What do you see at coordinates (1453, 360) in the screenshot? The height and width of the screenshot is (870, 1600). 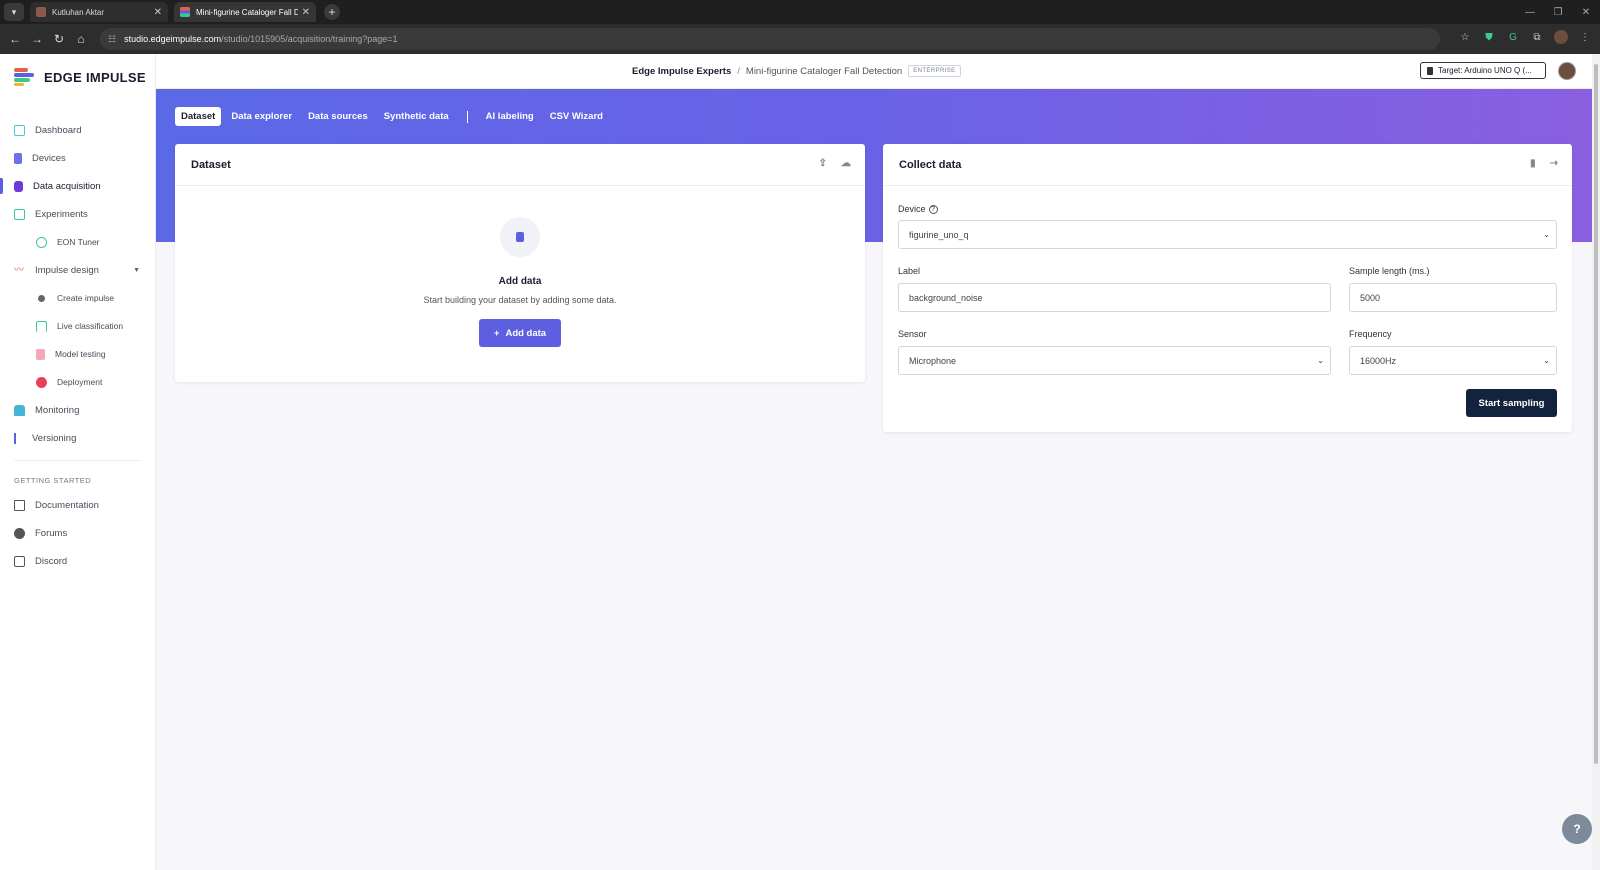 I see `frequency-select: 16000Hz ⌄` at bounding box center [1453, 360].